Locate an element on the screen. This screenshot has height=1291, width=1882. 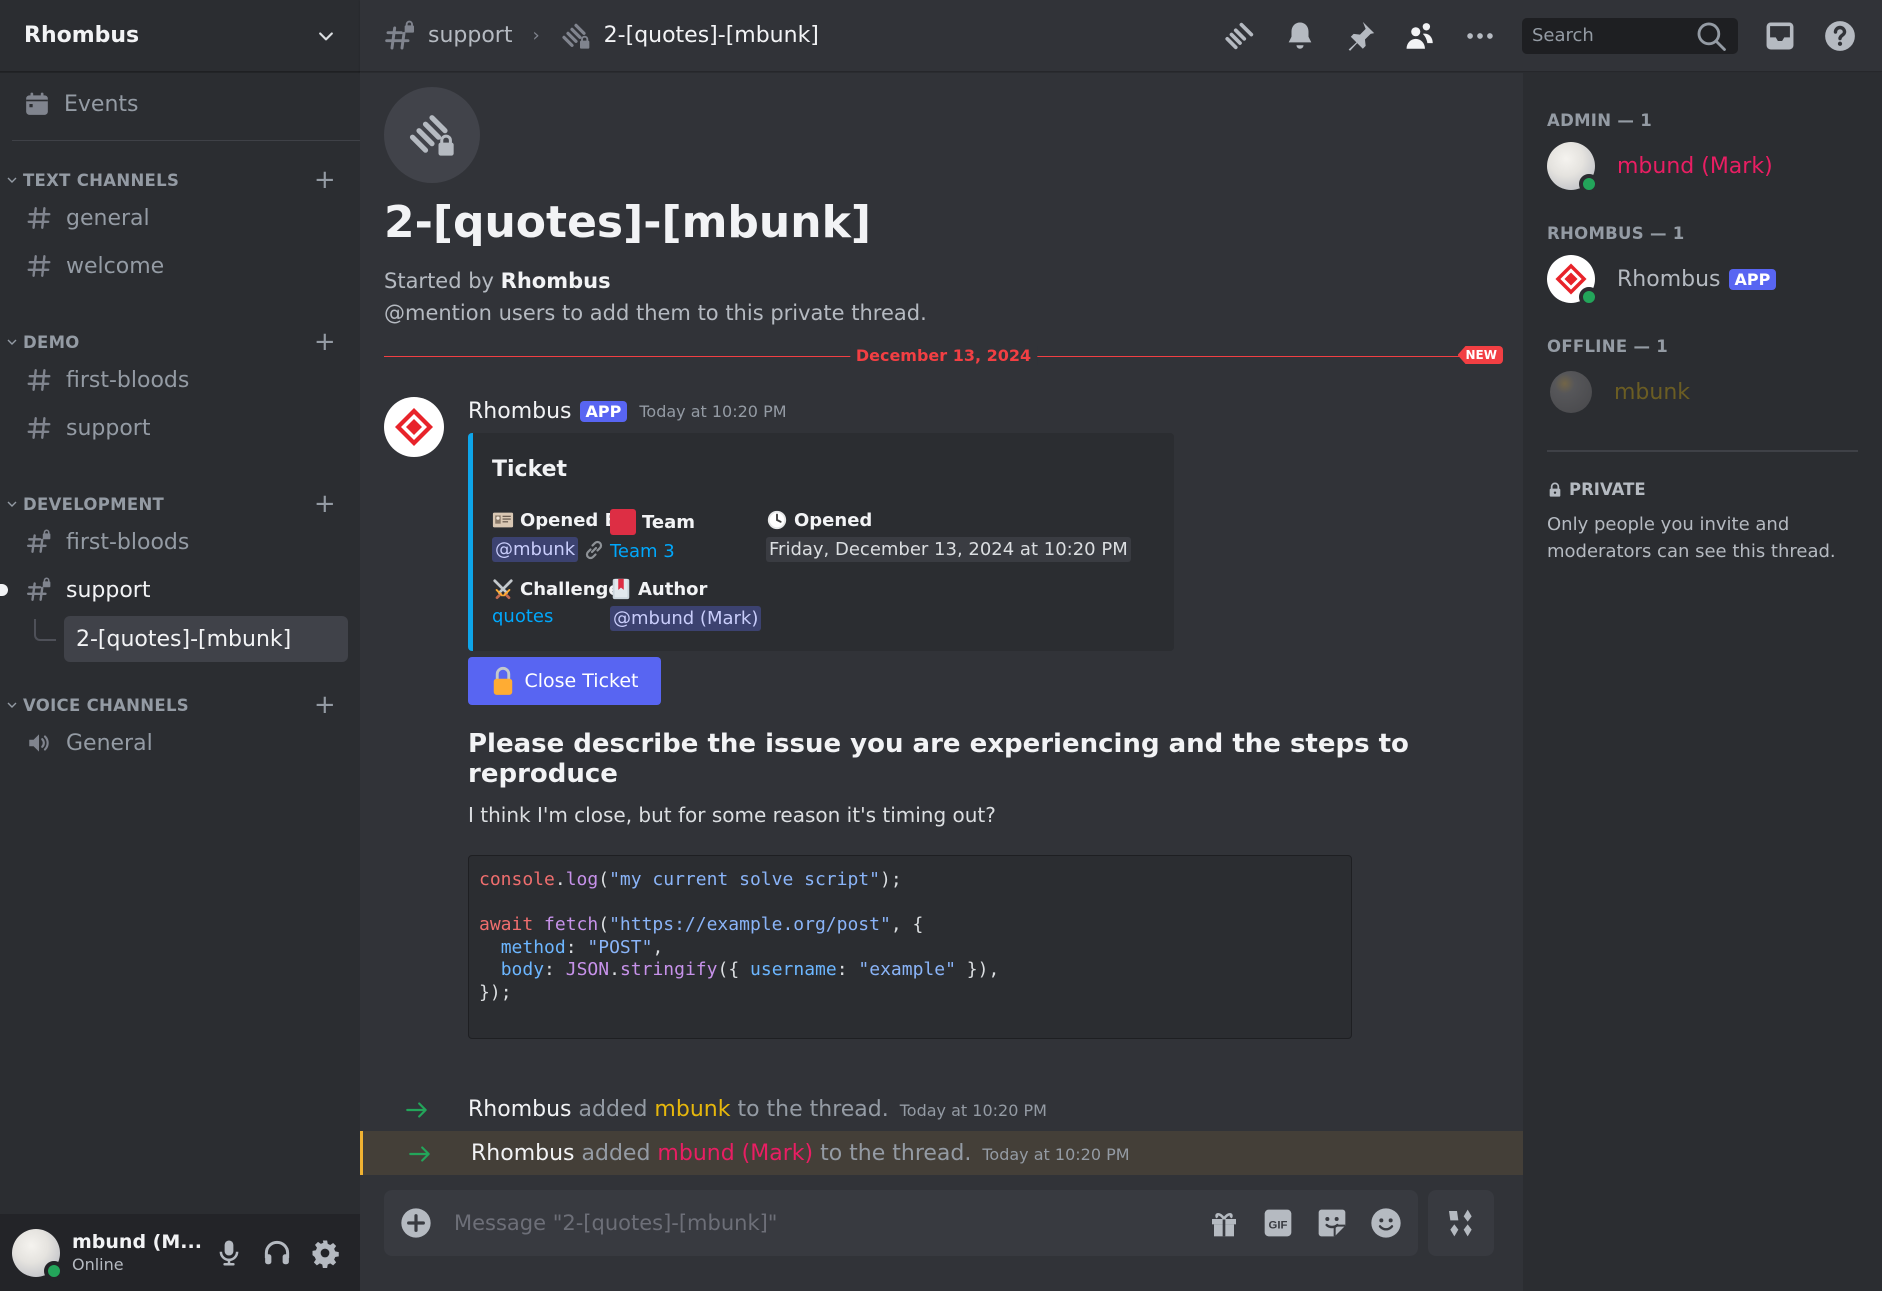
category-voice-channels: VOICE CHANNELS + is located at coordinates (180, 705).